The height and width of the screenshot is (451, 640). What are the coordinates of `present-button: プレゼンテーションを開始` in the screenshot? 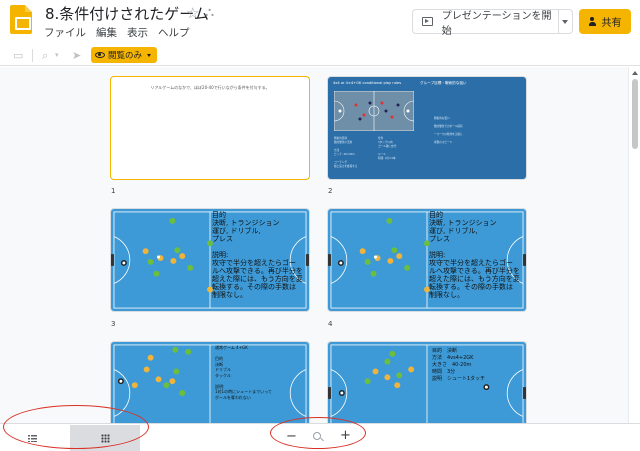 It's located at (485, 23).